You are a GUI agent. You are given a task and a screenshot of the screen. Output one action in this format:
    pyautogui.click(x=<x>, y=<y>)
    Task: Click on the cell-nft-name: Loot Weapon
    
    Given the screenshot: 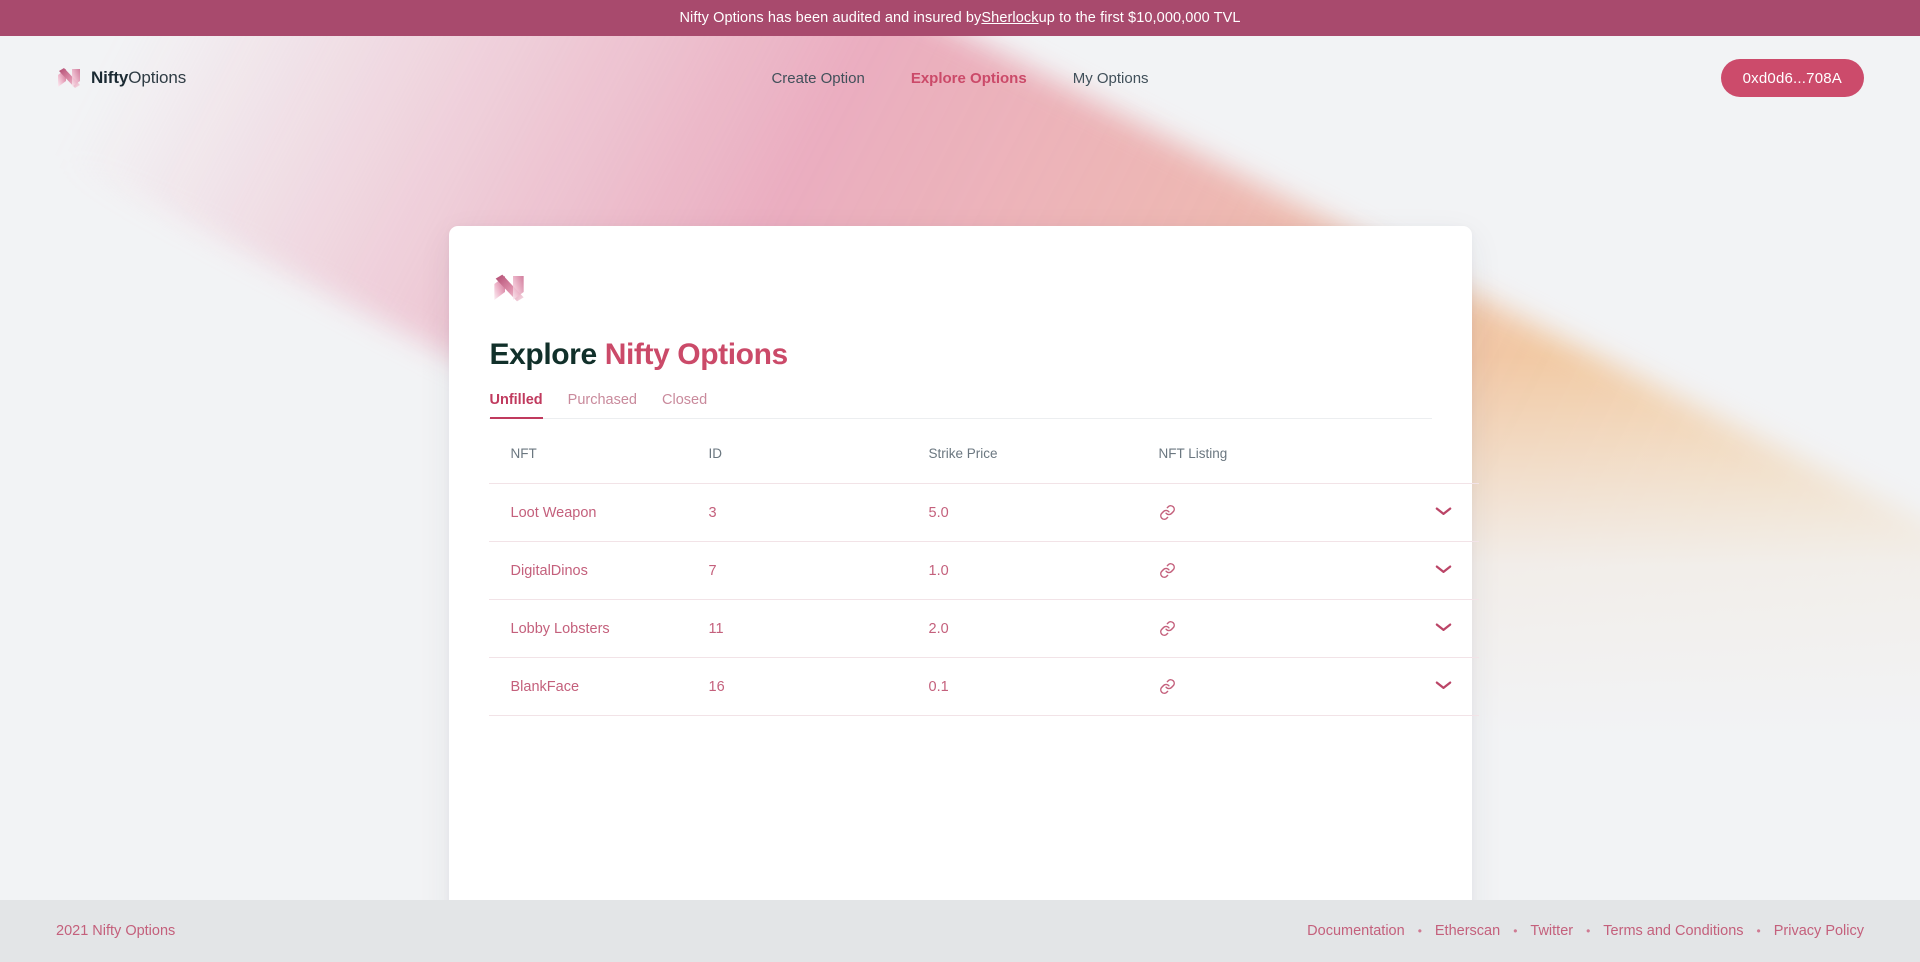 What is the action you would take?
    pyautogui.click(x=598, y=512)
    